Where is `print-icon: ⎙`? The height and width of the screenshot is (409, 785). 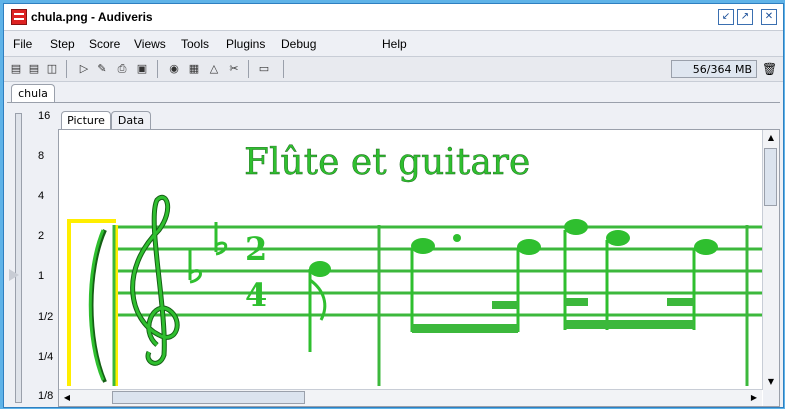 print-icon: ⎙ is located at coordinates (122, 69).